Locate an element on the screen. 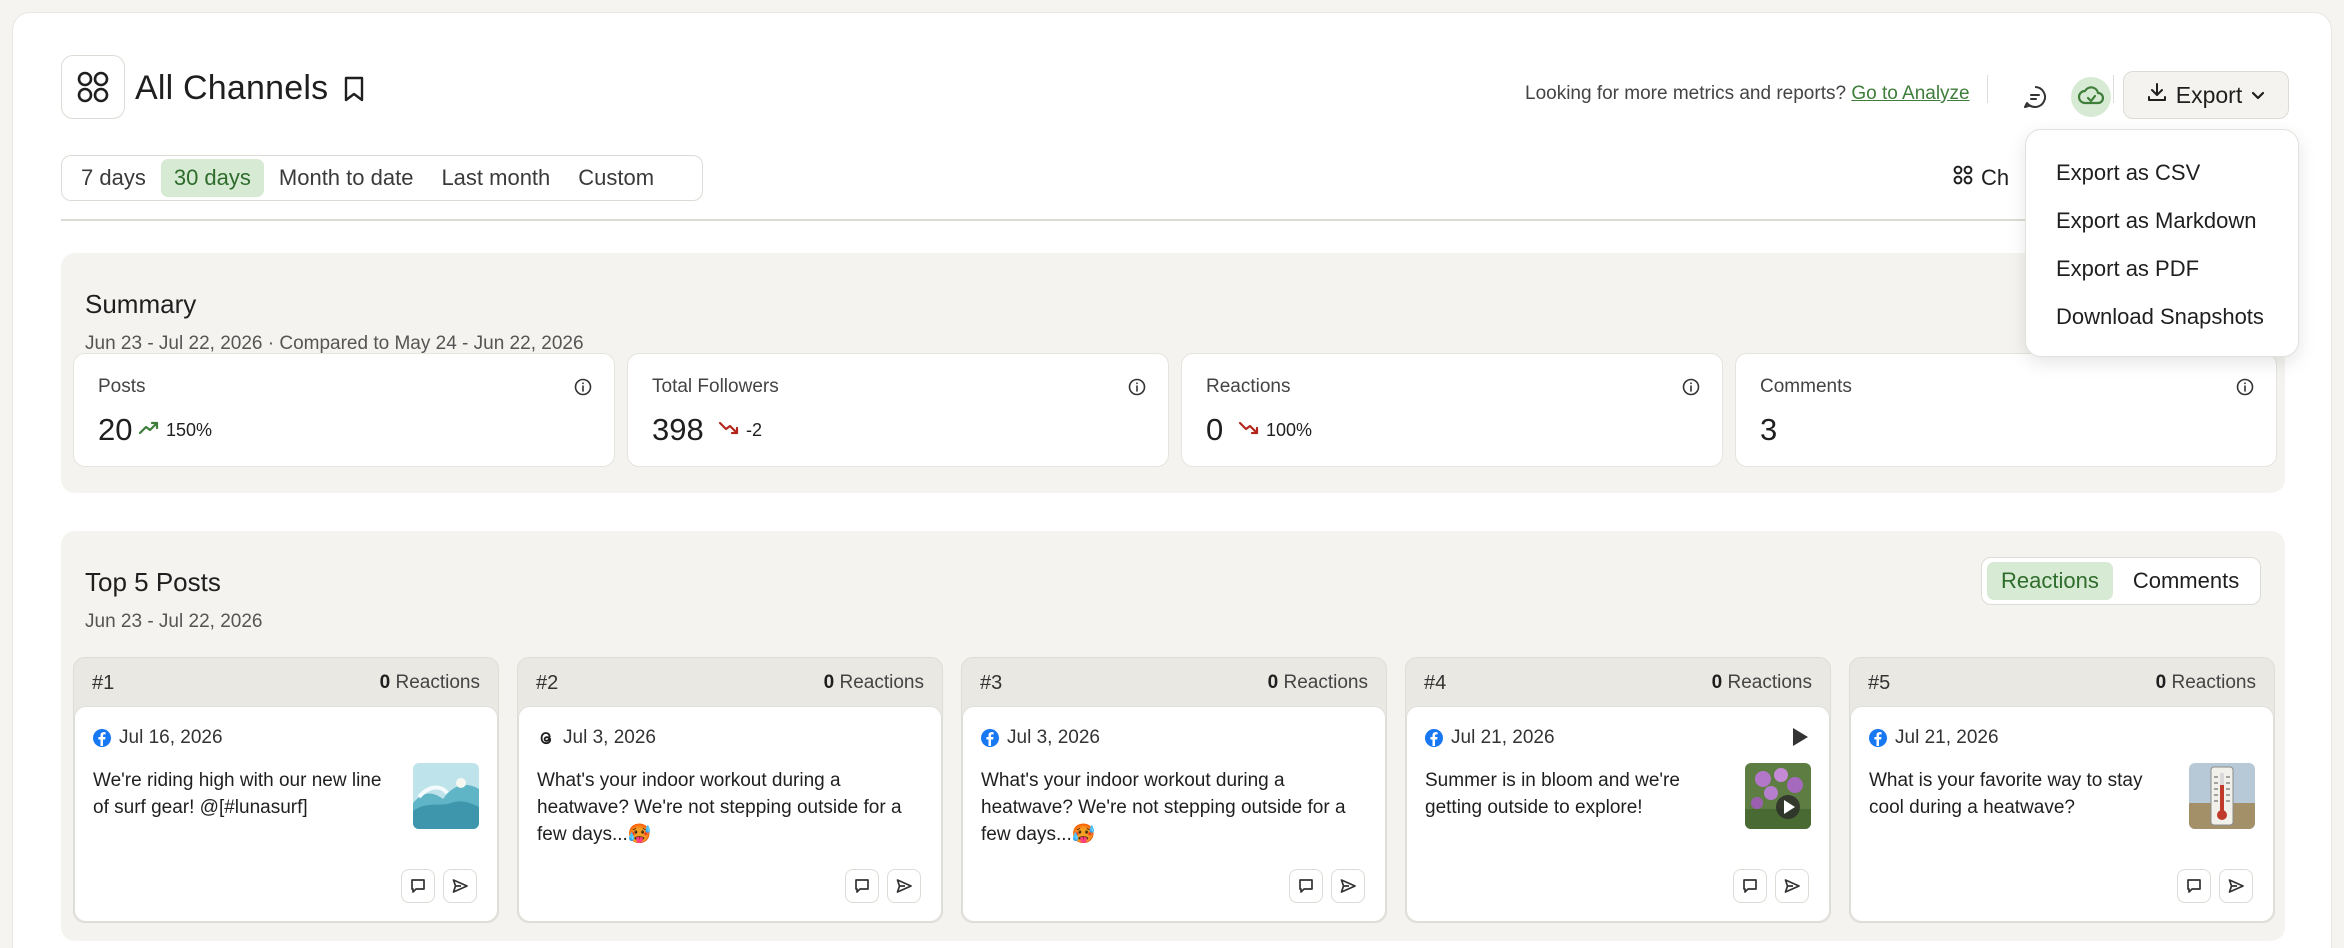 This screenshot has height=948, width=2344. export-menu-item: Download Snapshots is located at coordinates (2162, 326).